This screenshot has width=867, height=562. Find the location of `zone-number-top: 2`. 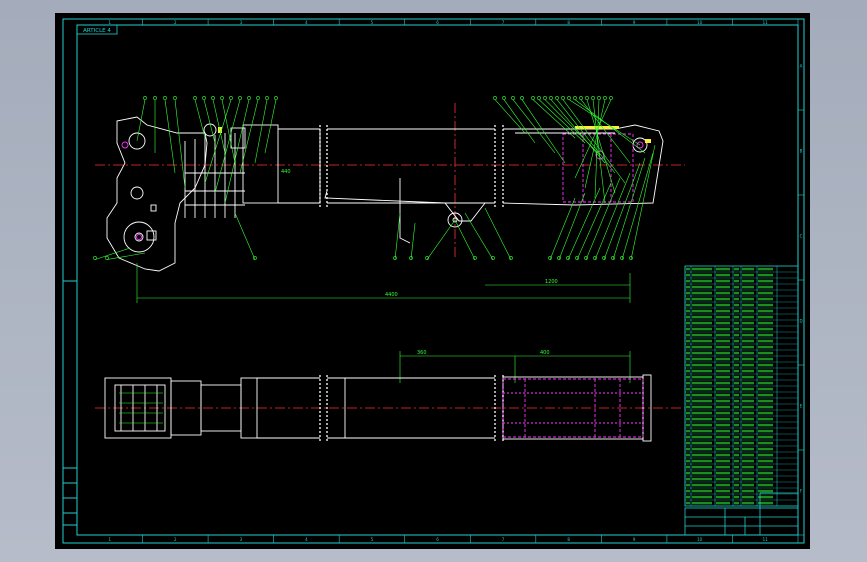

zone-number-top: 2 is located at coordinates (175, 22).